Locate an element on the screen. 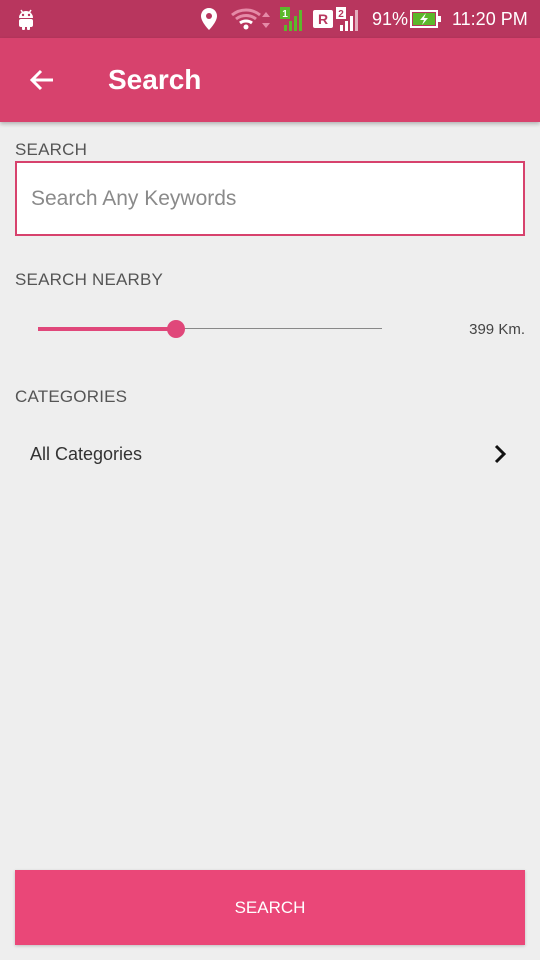 Image resolution: width=540 pixels, height=960 pixels. svg-text: 2 is located at coordinates (341, 14).